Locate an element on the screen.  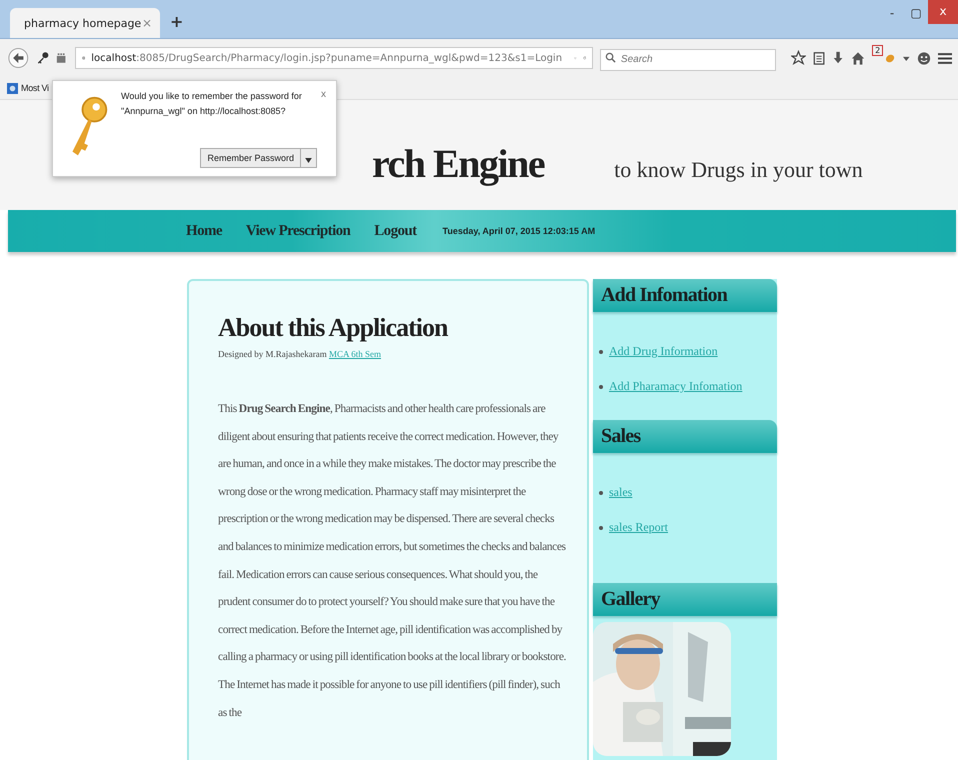
address-bar: localhost:8085/DrugSearch/Pharmacy/login.jsp?puname=Annpurna_wgl&pwd=123&s1=Login is located at coordinates (333, 58).